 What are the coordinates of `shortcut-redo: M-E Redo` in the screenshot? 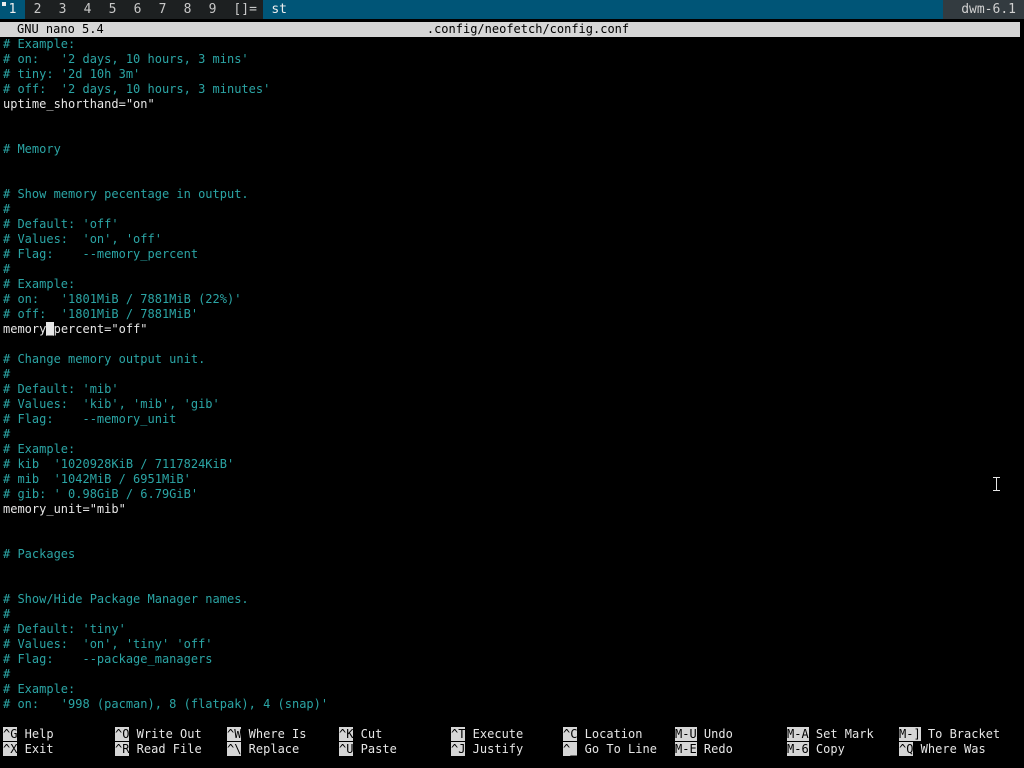 It's located at (704, 749).